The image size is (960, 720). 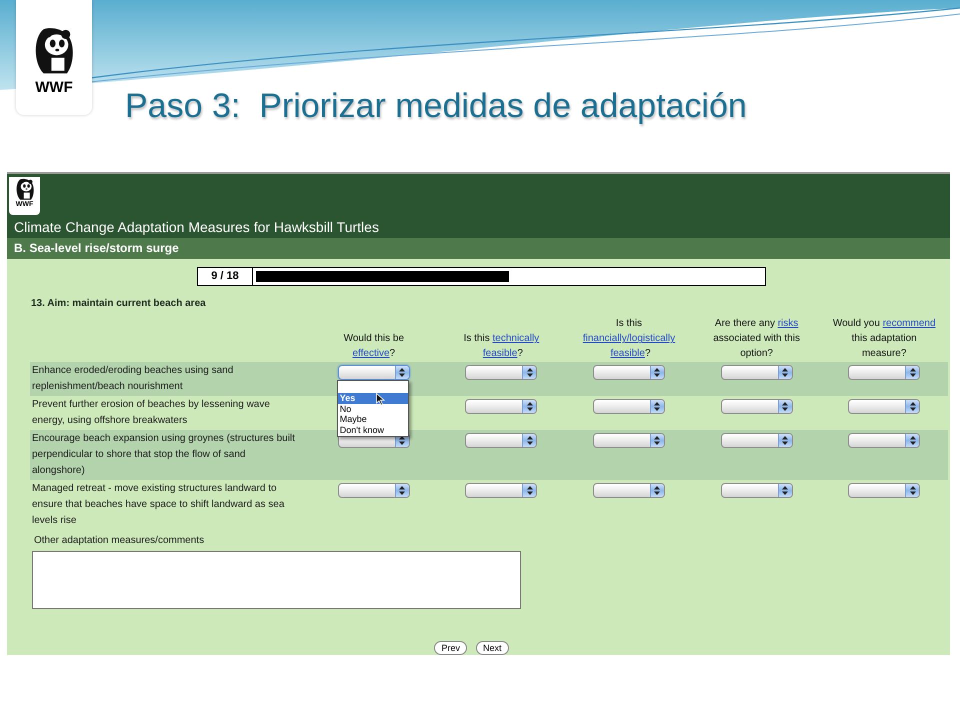 I want to click on dropdown-option: Maybe, so click(x=373, y=419).